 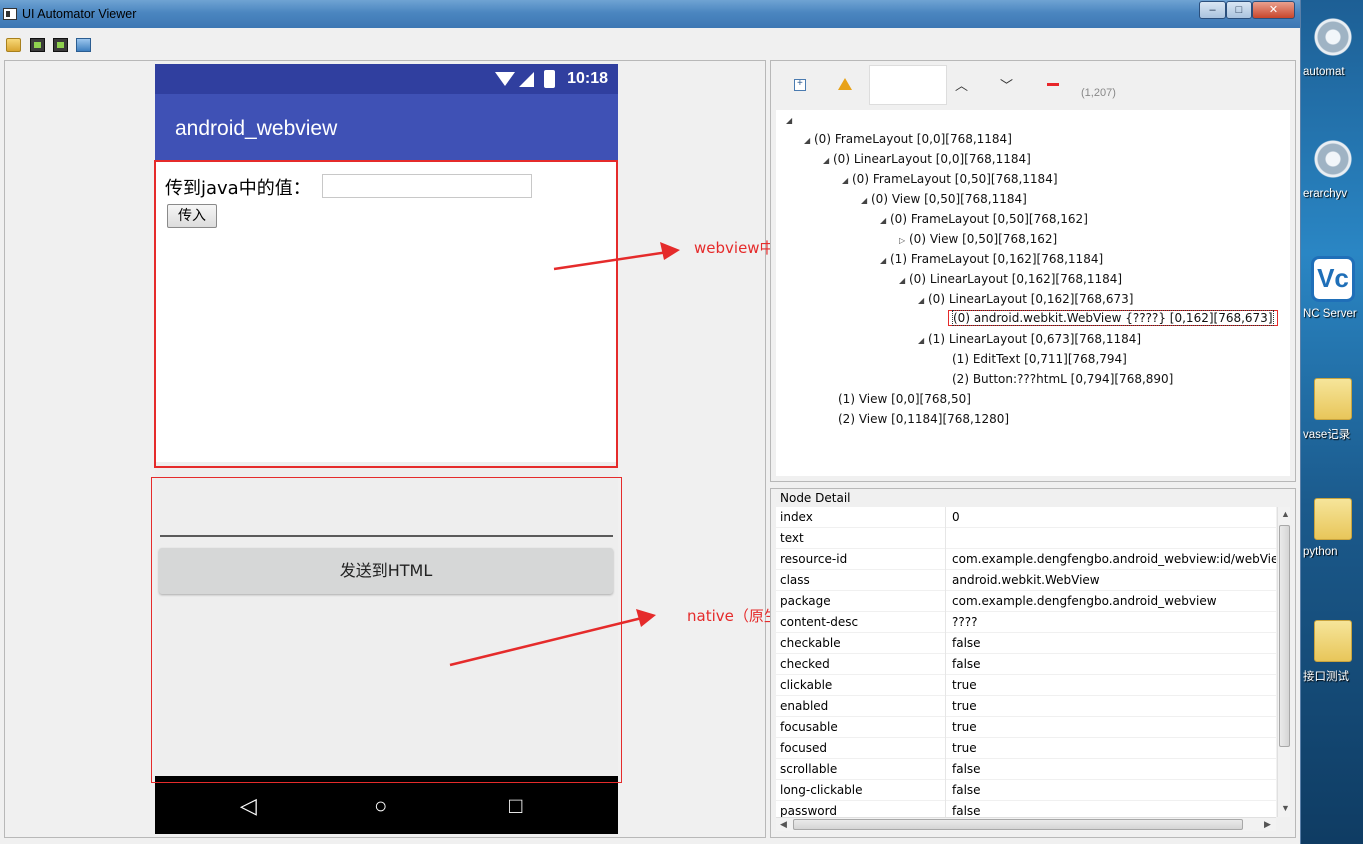 I want to click on vertical-scroll-thumb, so click(x=1284, y=636).